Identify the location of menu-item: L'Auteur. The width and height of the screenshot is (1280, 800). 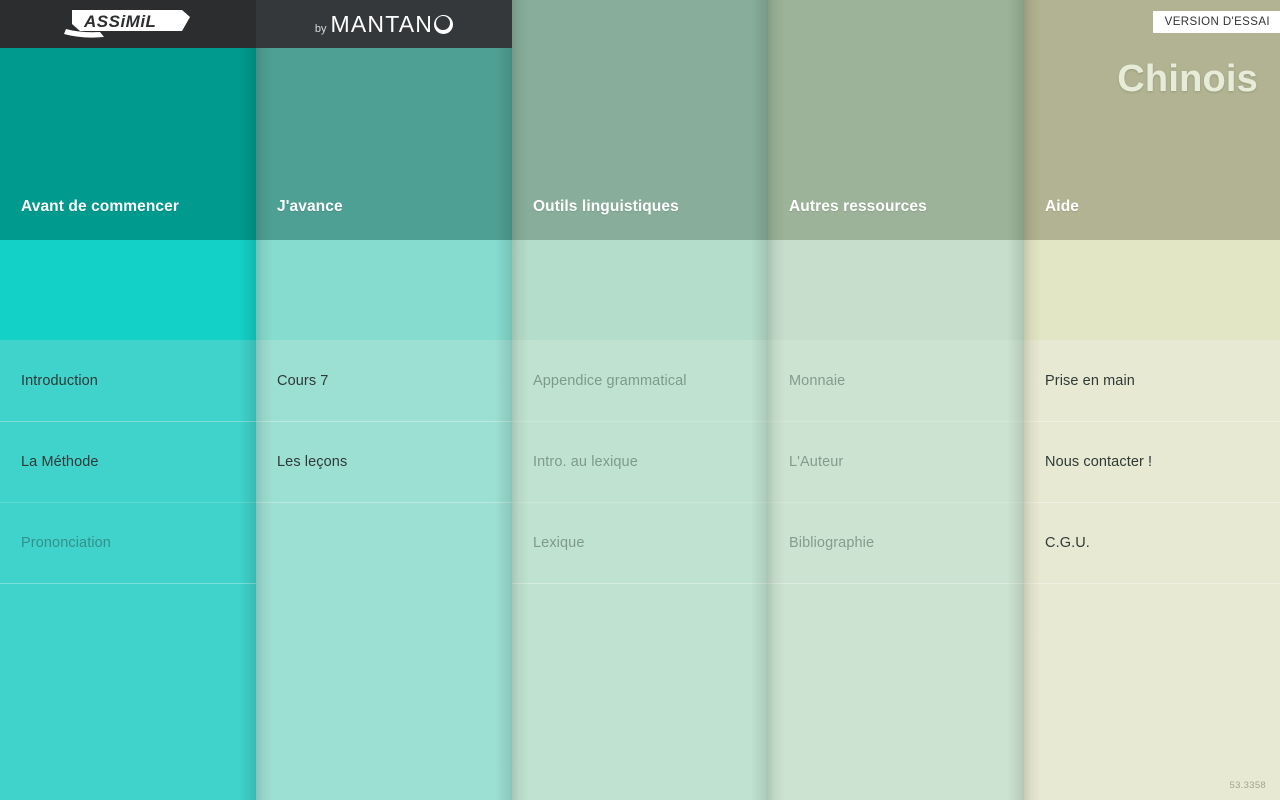
(896, 461).